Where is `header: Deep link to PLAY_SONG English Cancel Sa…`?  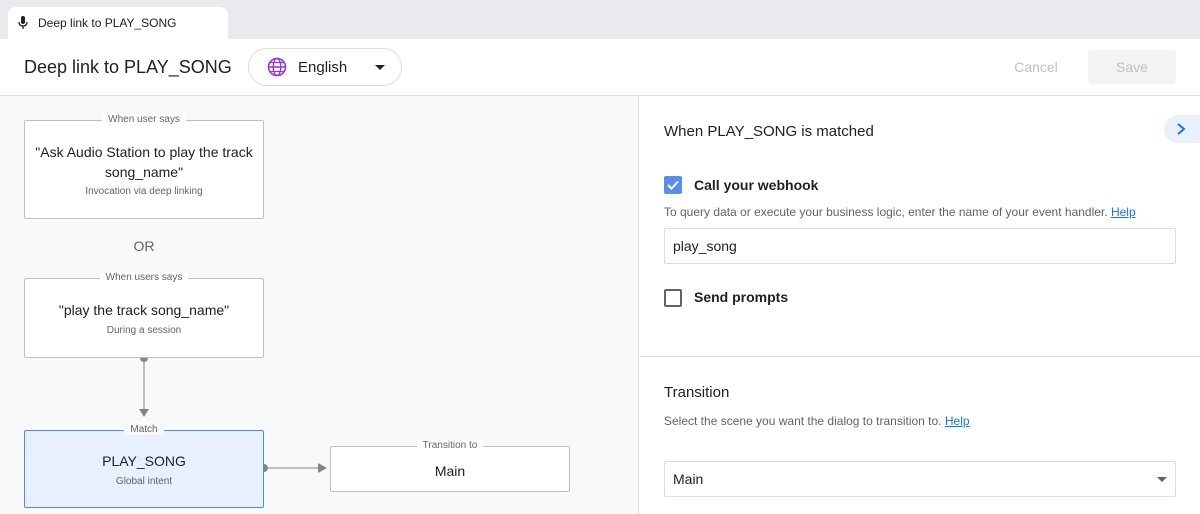
header: Deep link to PLAY_SONG English Cancel Sa… is located at coordinates (600, 67).